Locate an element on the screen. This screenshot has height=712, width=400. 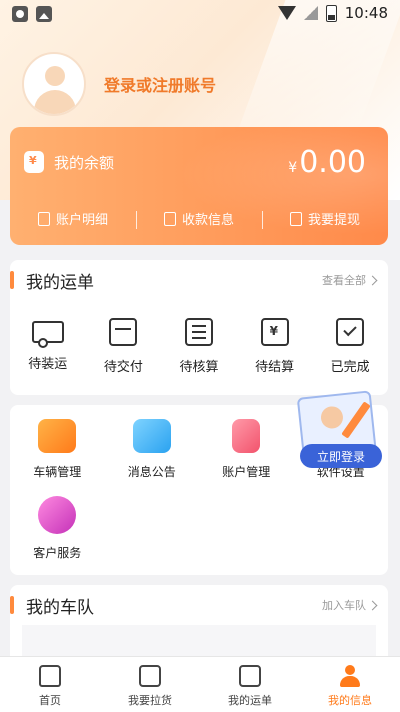
customer-service-button: 客户服务 is located at coordinates (57, 528).